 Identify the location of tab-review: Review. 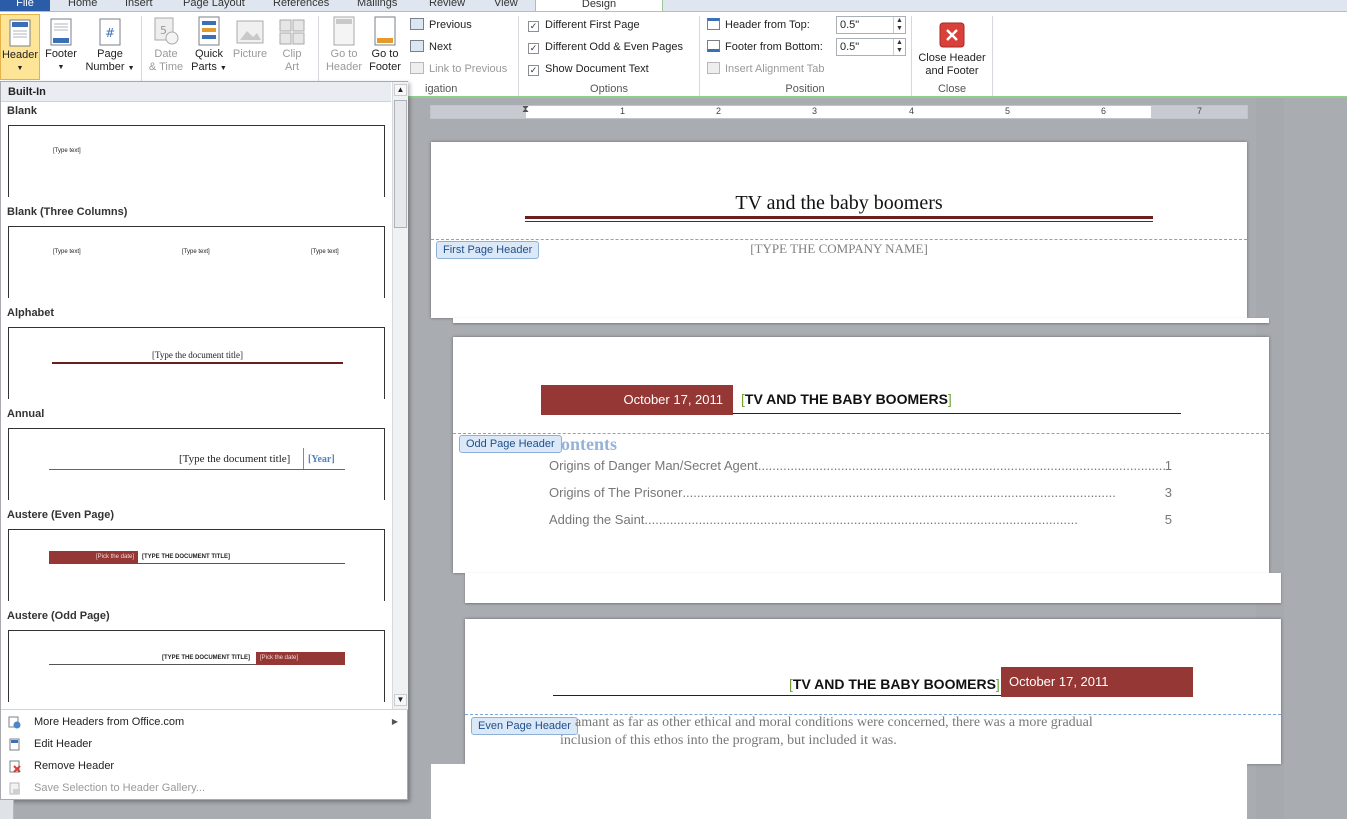
(447, 5).